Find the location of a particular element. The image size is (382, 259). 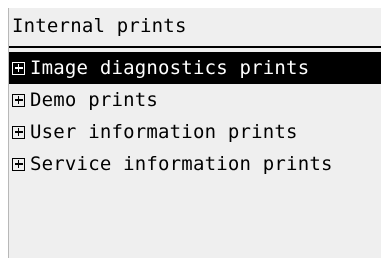

menu-item-image-diagnostics-prints: Image diagnostics prints is located at coordinates (195, 68).